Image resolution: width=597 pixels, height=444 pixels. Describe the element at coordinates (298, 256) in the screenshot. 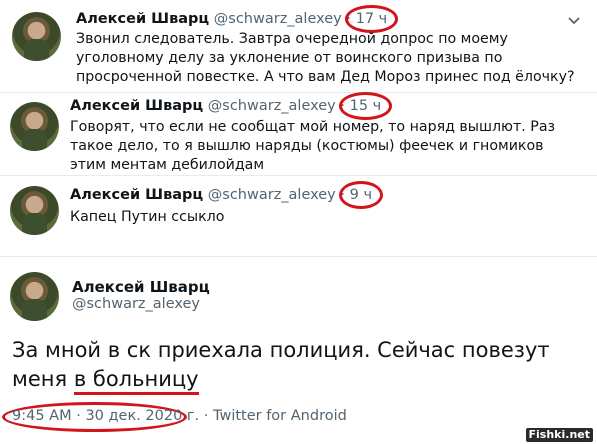

I see `divider` at that location.